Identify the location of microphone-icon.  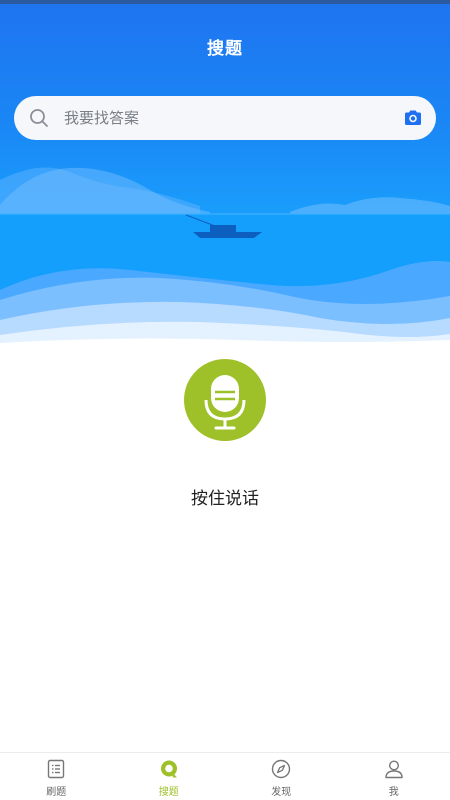
(225, 402).